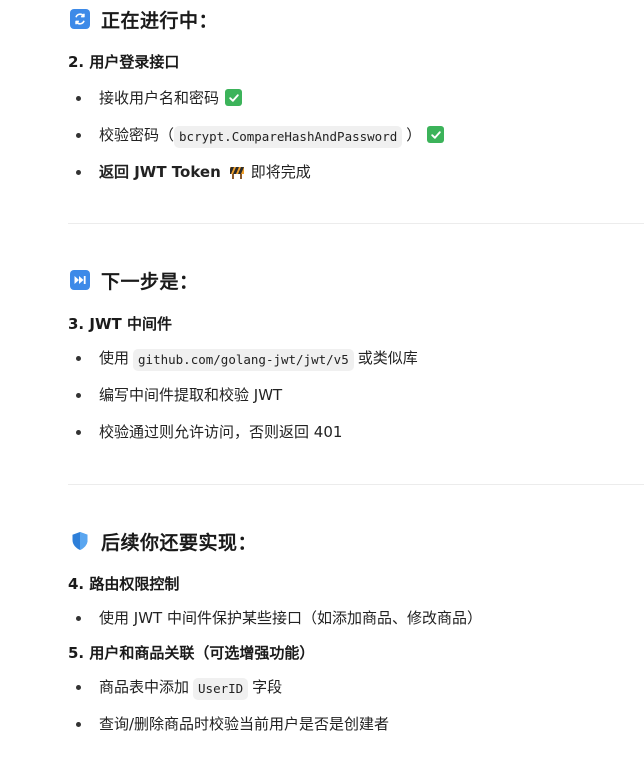 This screenshot has height=771, width=644. What do you see at coordinates (414, 135) in the screenshot?
I see `list-item-text-close: ）` at bounding box center [414, 135].